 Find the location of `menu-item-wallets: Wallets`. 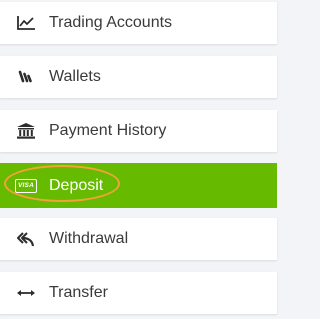

menu-item-wallets: Wallets is located at coordinates (138, 77).